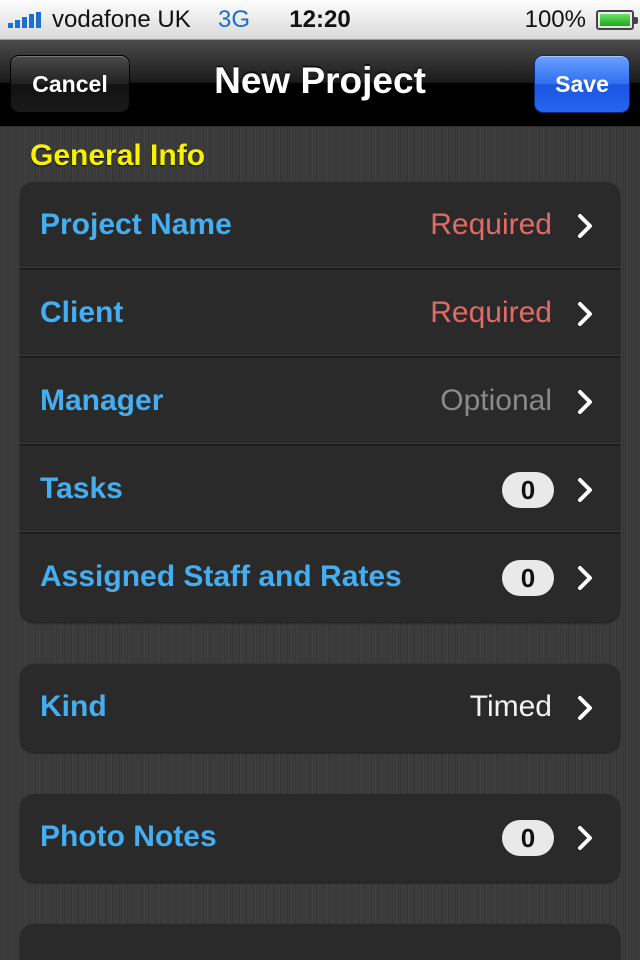  What do you see at coordinates (320, 20) in the screenshot?
I see `status-bar: vodafone UK 3G 12:20 100%` at bounding box center [320, 20].